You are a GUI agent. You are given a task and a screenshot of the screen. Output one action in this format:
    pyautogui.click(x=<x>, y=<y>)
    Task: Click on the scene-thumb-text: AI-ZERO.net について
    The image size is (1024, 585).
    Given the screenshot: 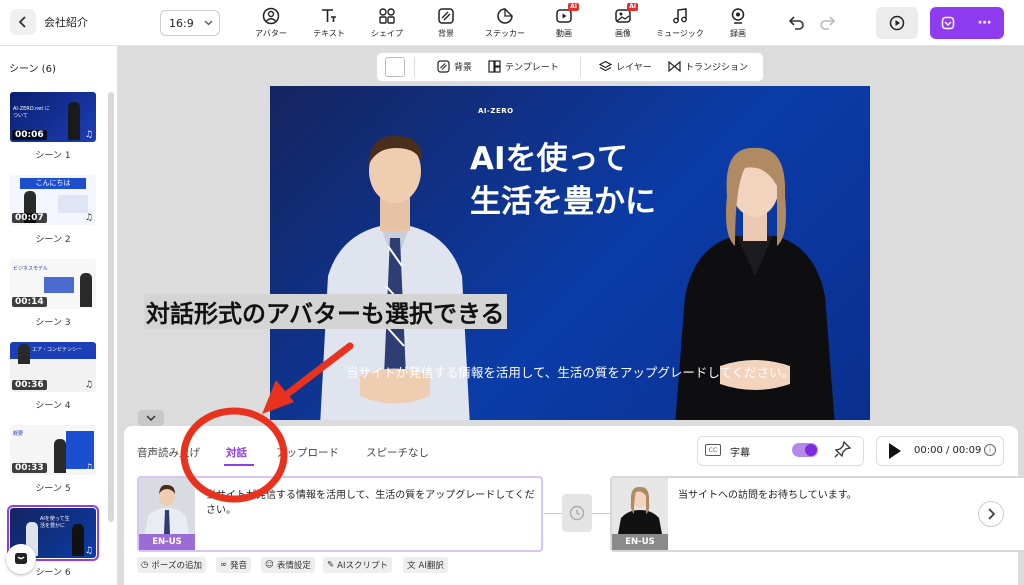 What is the action you would take?
    pyautogui.click(x=31, y=112)
    